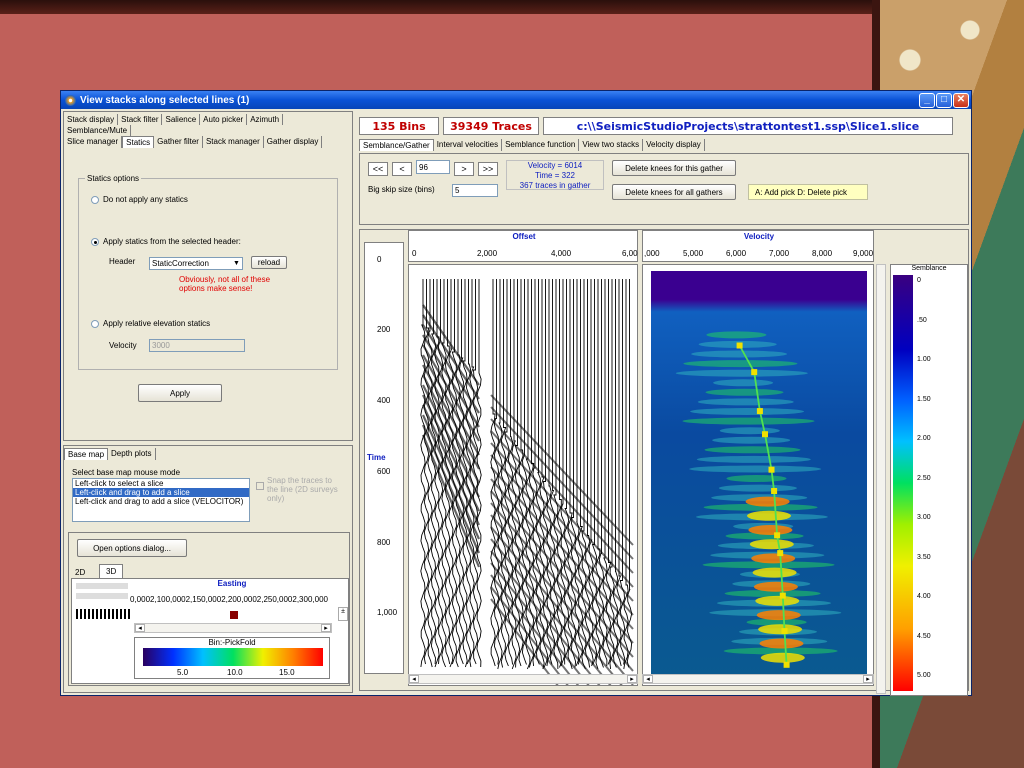  Describe the element at coordinates (541, 145) in the screenshot. I see `tab-semblance-function: Semblance function` at that location.